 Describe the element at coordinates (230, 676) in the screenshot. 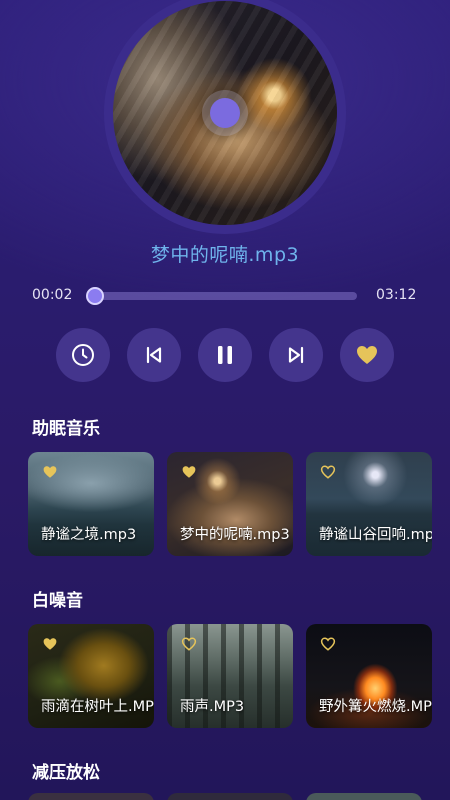

I see `audio-card: 雨声.MP3` at that location.